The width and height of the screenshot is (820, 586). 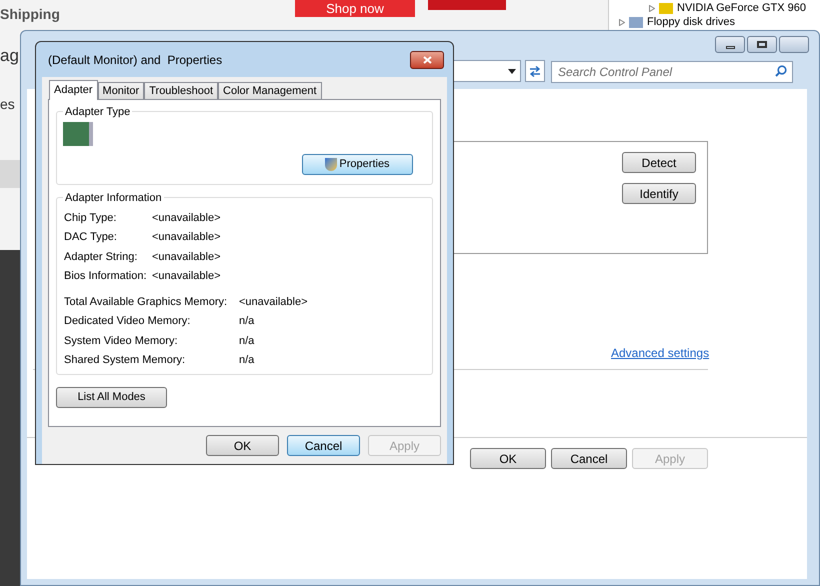 I want to click on warning-device-icon, so click(x=666, y=8).